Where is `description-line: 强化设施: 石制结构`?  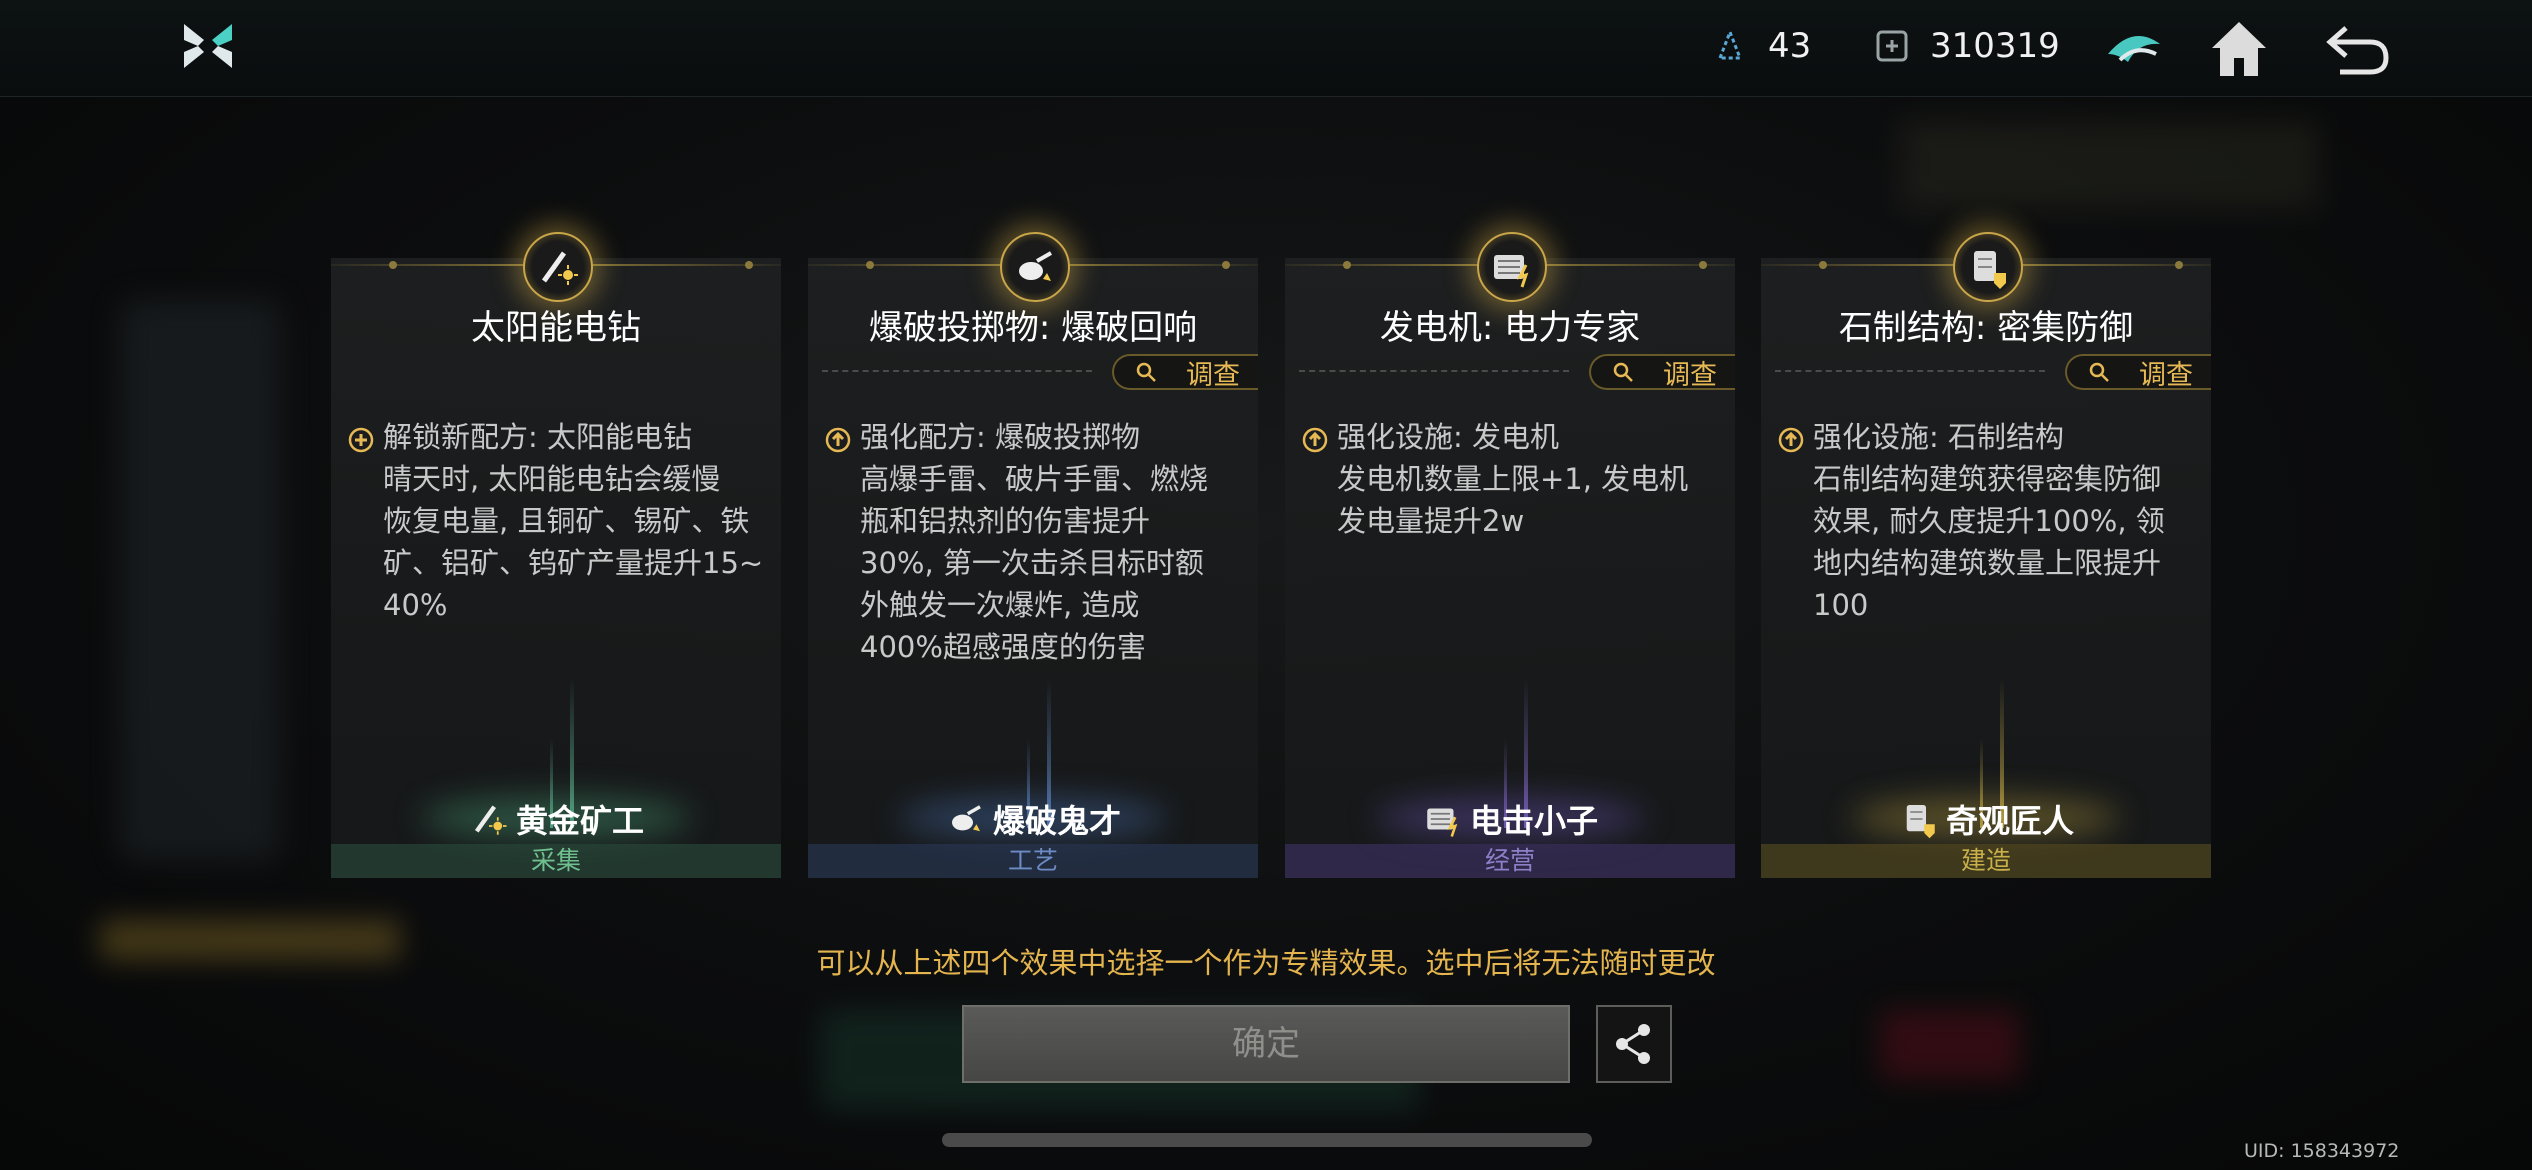 description-line: 强化设施: 石制结构 is located at coordinates (1938, 437).